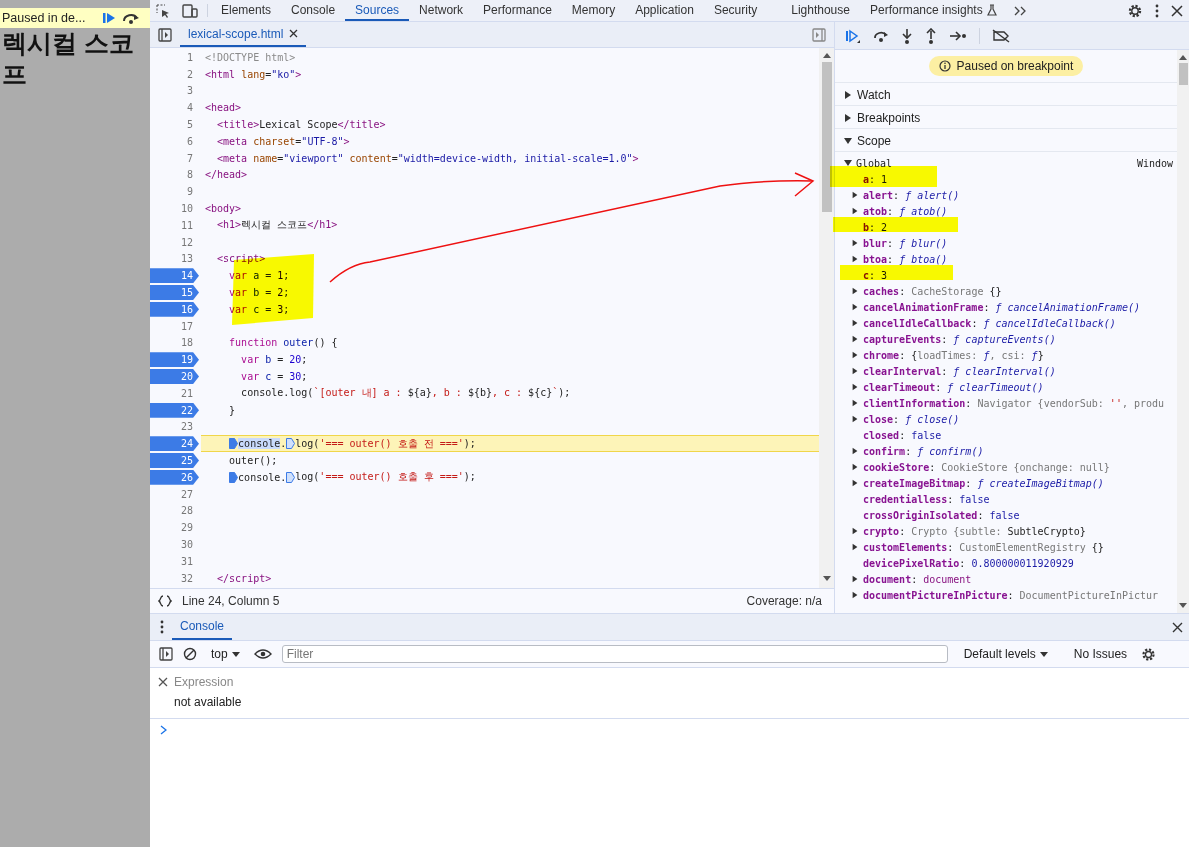  Describe the element at coordinates (174, 494) in the screenshot. I see `line-number: 27` at that location.